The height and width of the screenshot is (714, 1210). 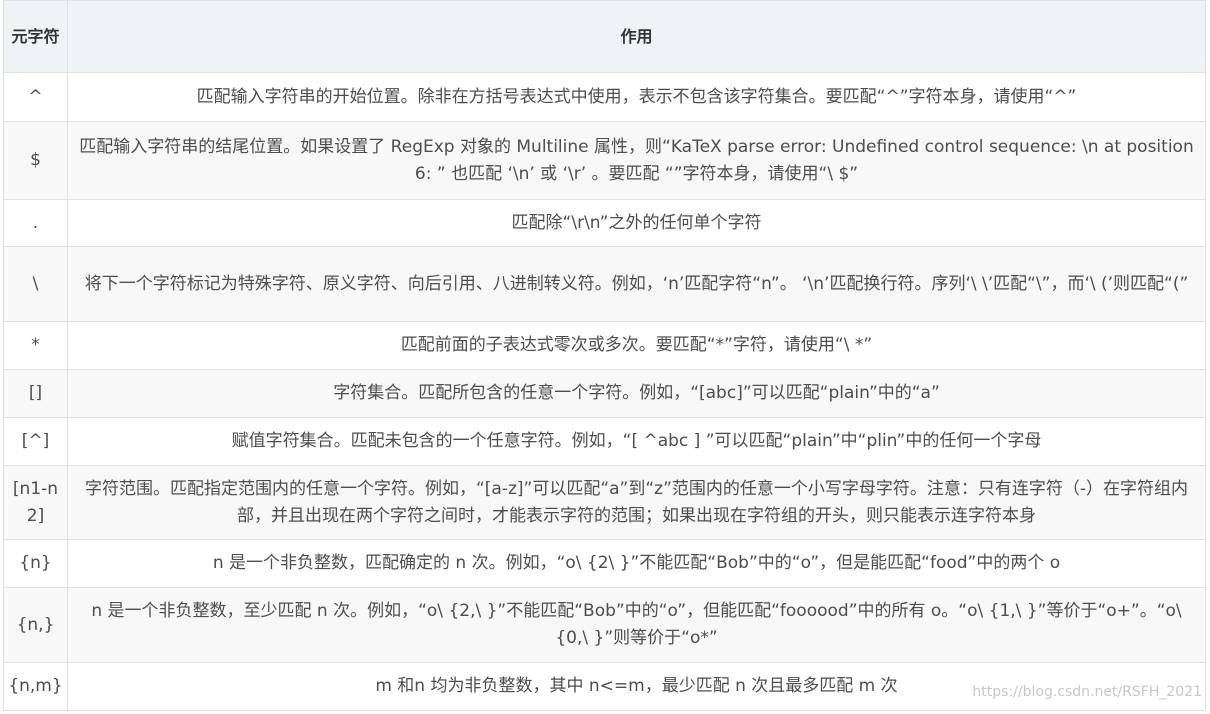 What do you see at coordinates (35, 441) in the screenshot?
I see `meta-char-cell: [^]` at bounding box center [35, 441].